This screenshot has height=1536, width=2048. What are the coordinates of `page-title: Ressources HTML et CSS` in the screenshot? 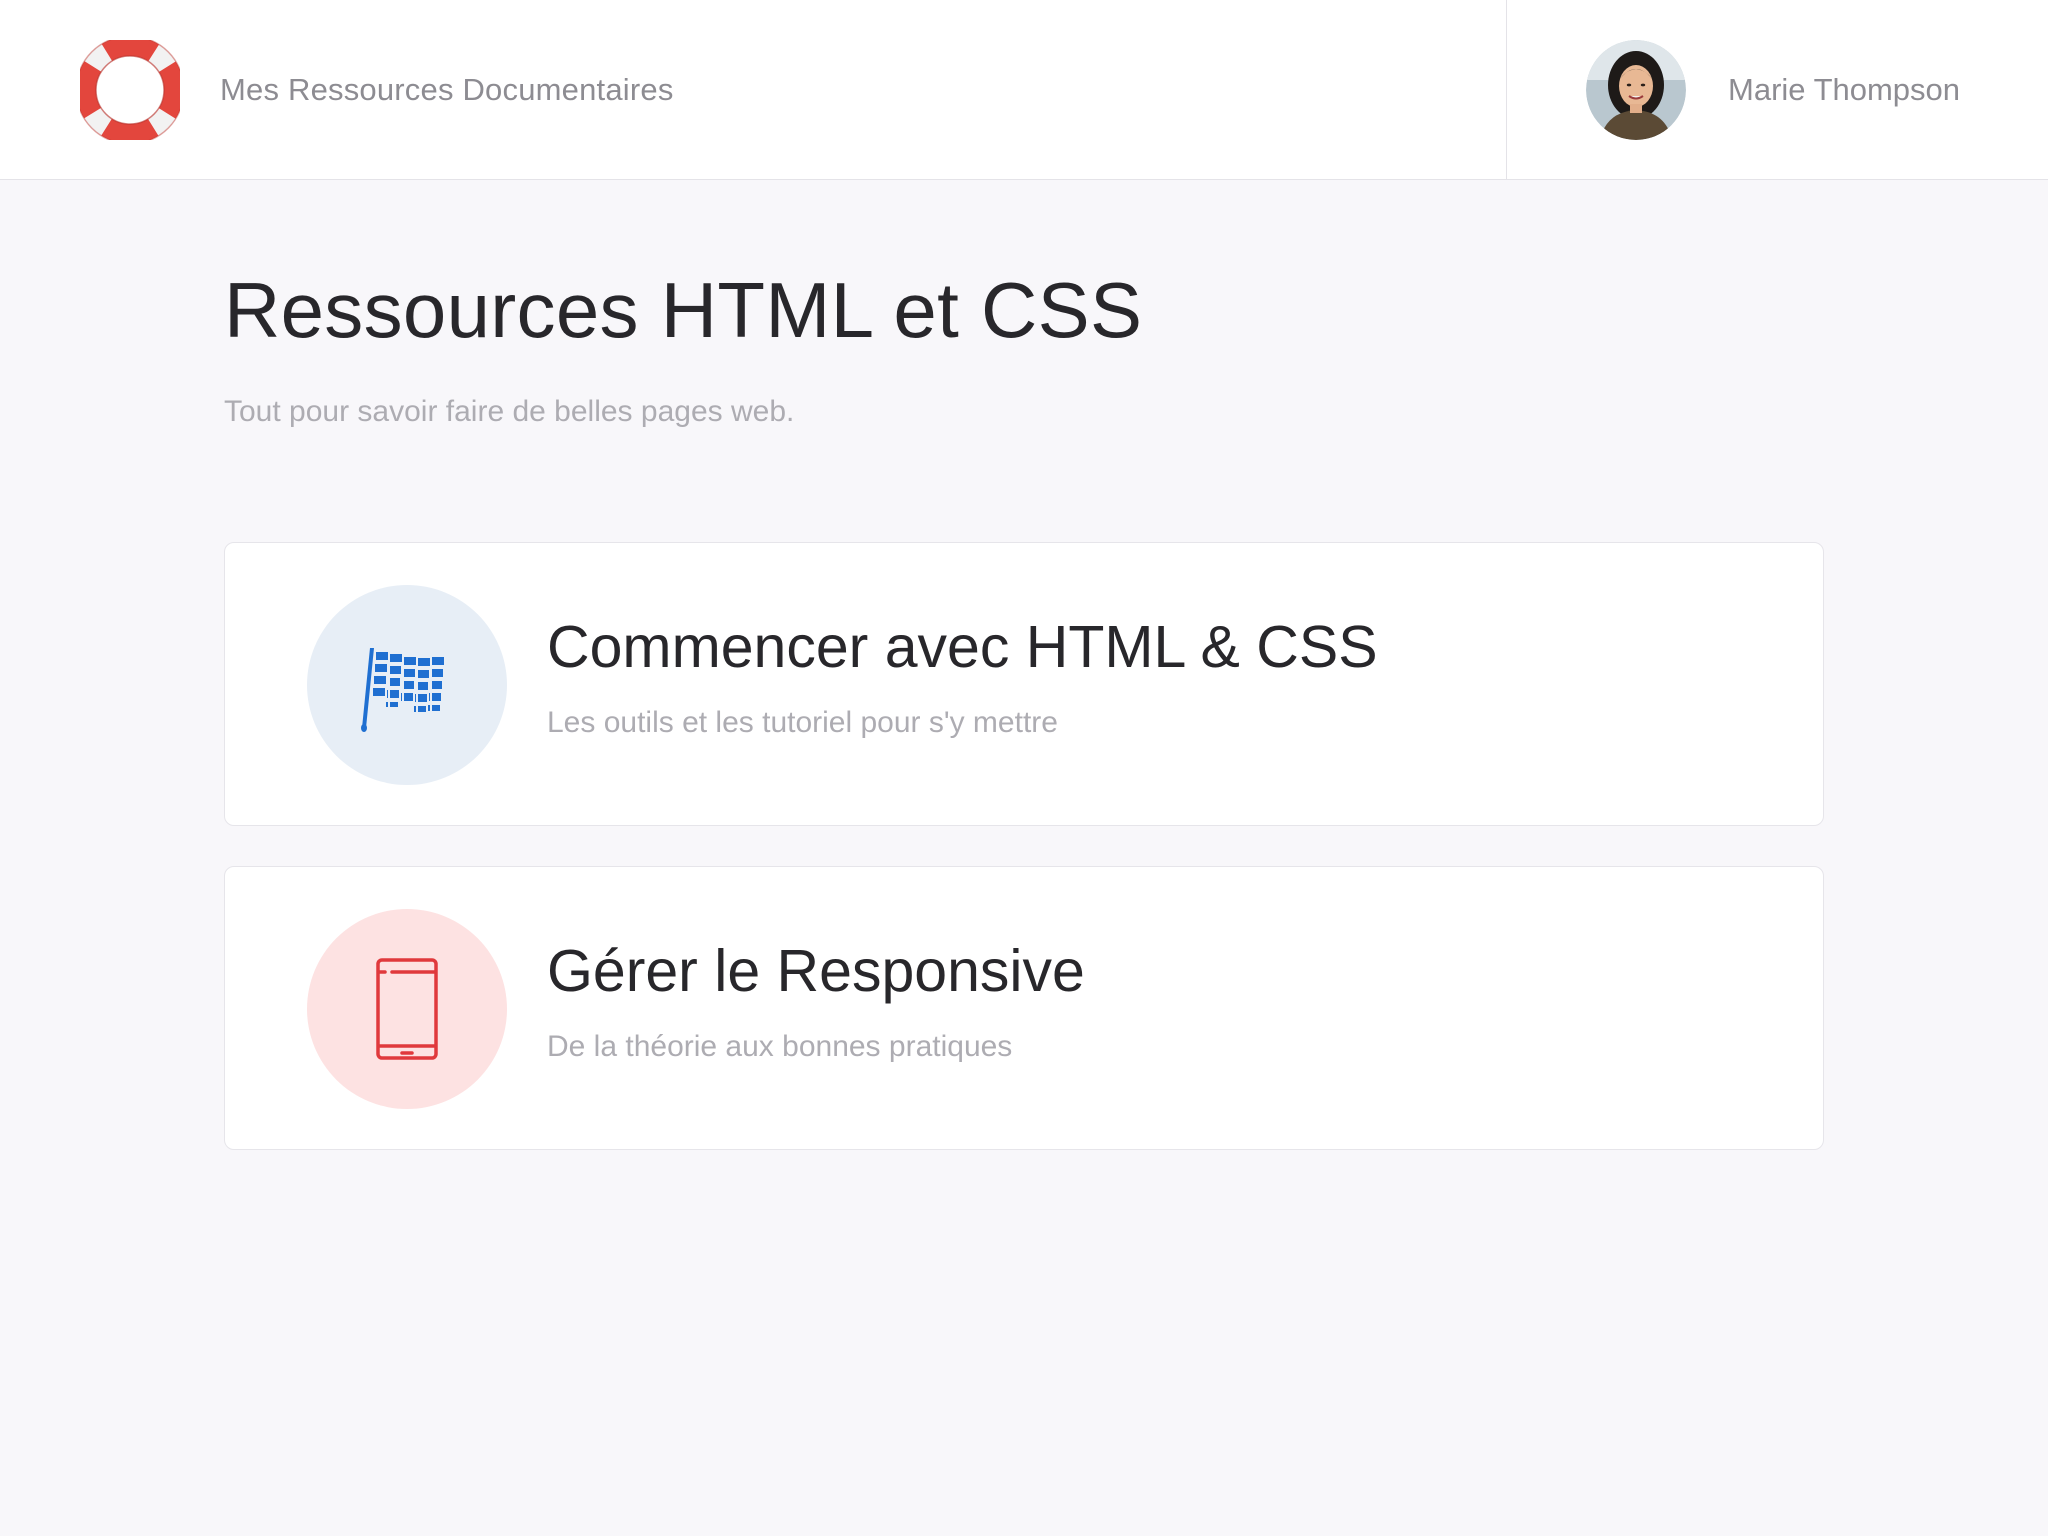 It's located at (683, 310).